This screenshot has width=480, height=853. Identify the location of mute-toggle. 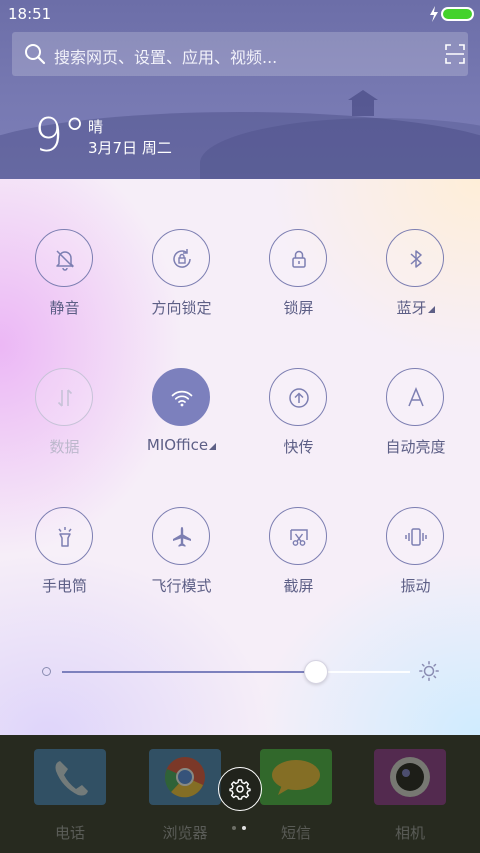
(64, 258).